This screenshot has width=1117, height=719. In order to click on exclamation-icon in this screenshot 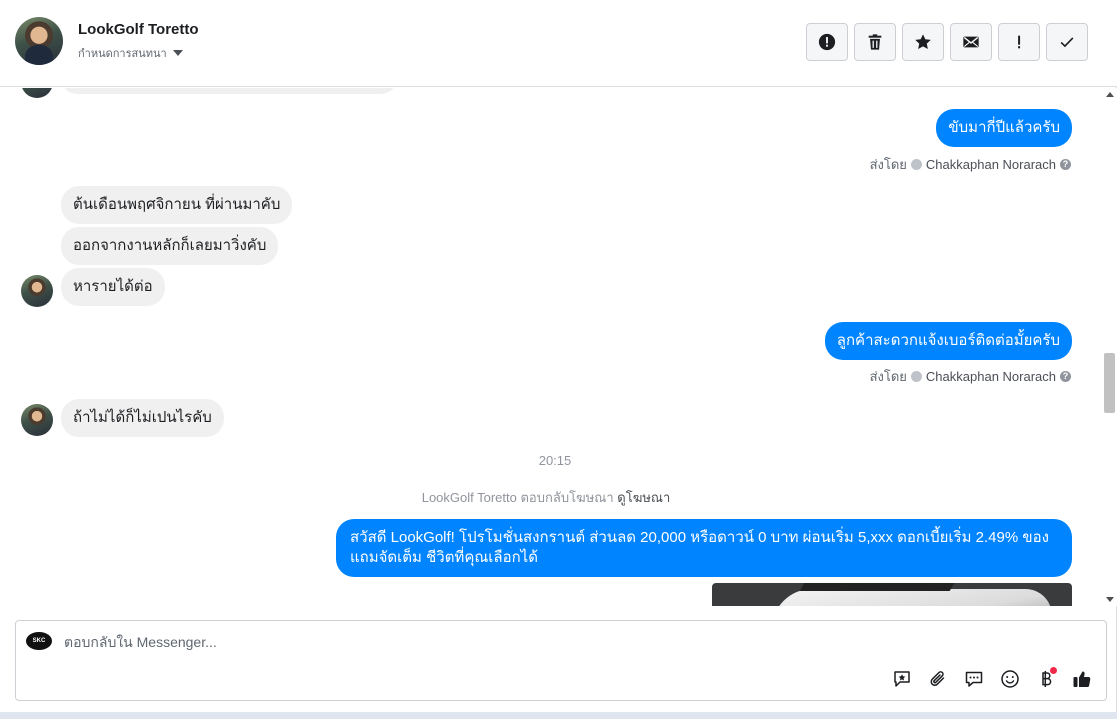, I will do `click(1019, 42)`.